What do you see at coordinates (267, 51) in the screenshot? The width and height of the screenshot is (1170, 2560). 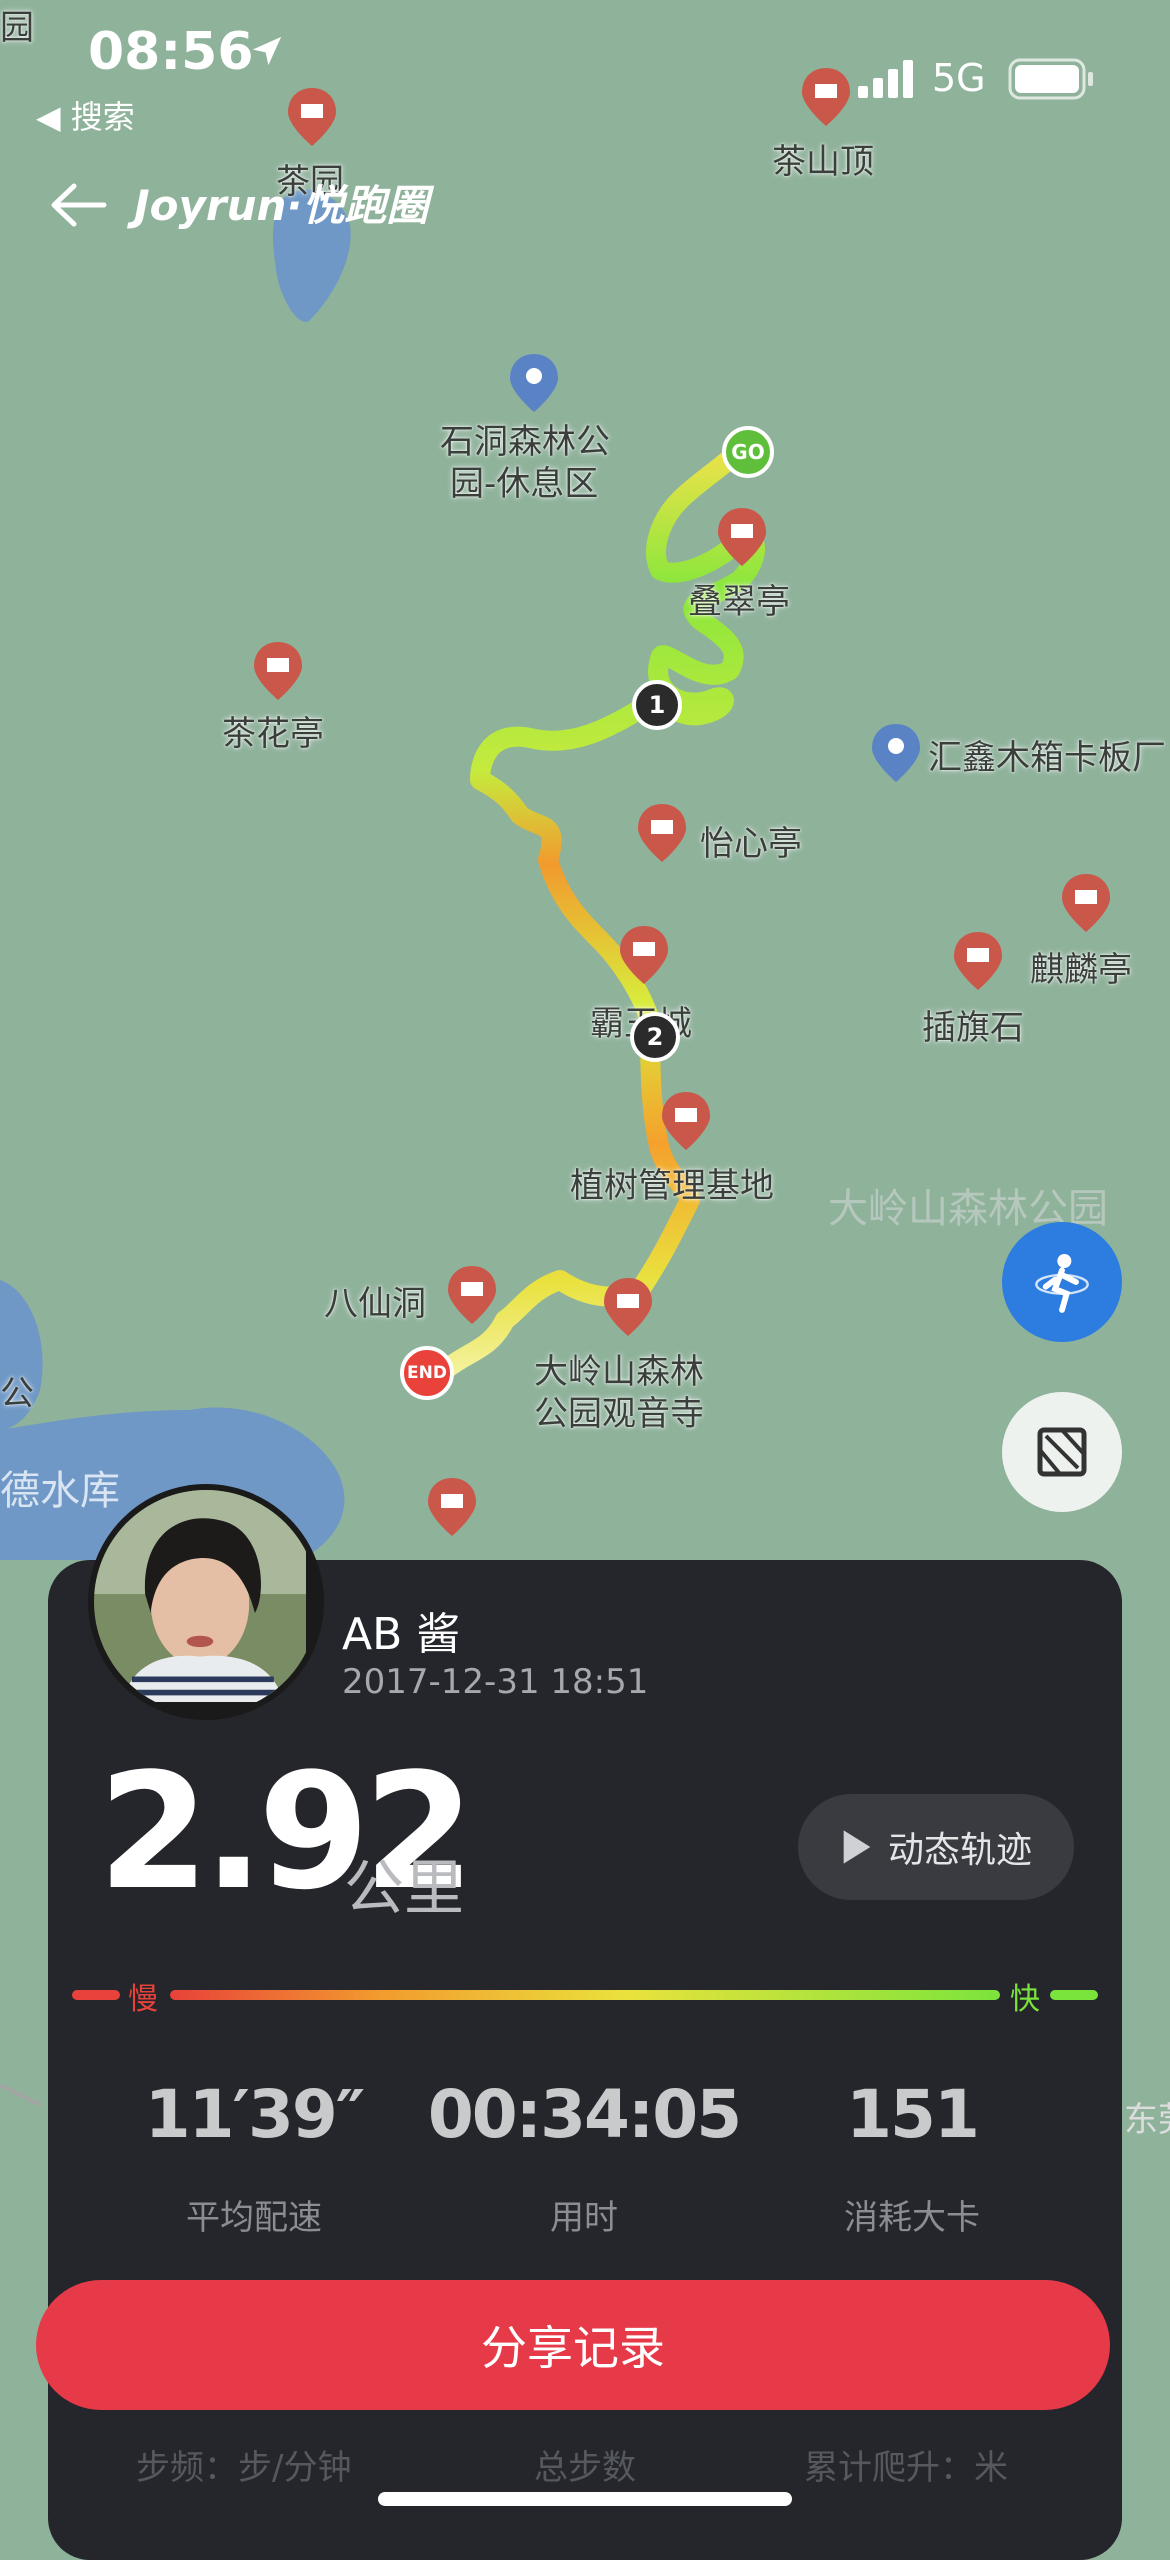 I see `location-arrow-icon` at bounding box center [267, 51].